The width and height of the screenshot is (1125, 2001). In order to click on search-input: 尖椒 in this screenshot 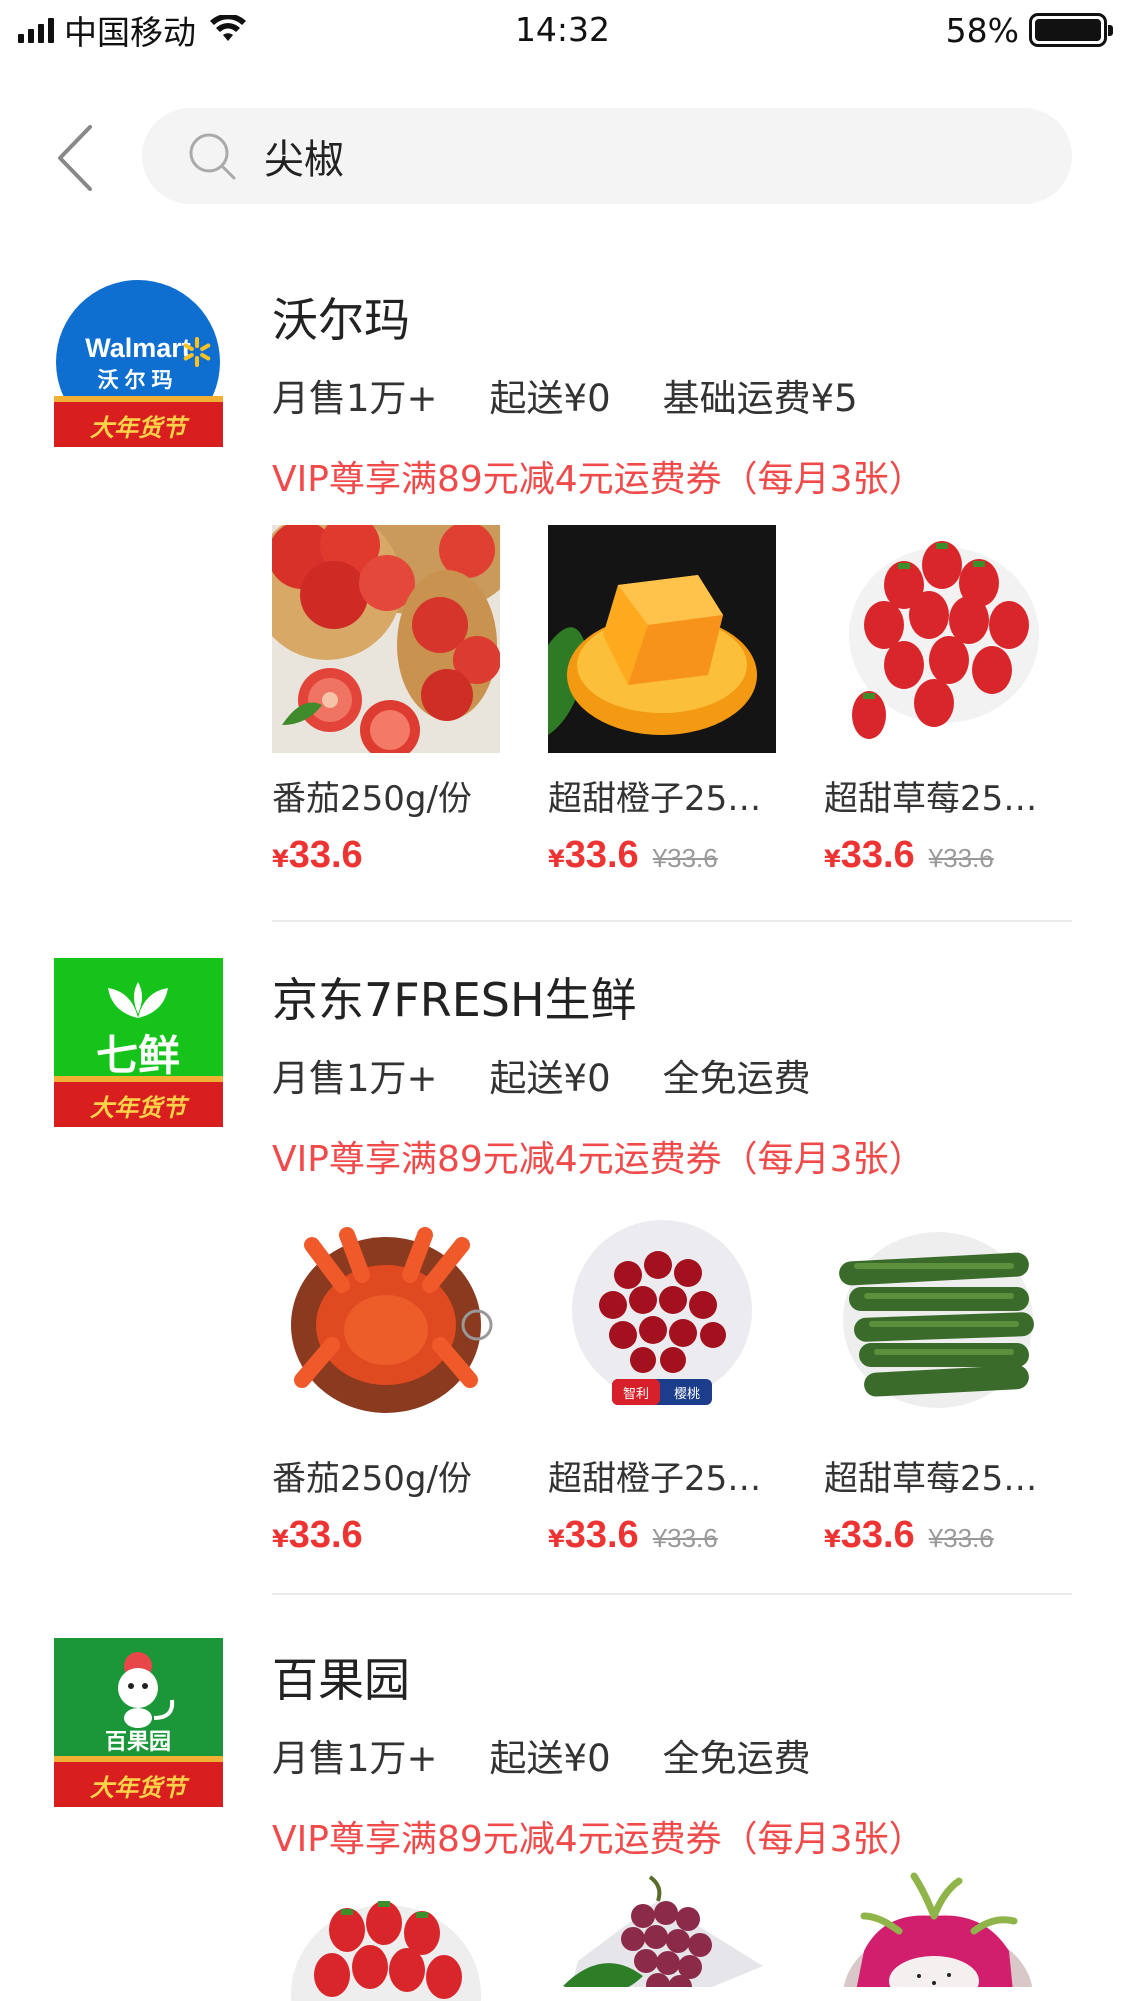, I will do `click(607, 156)`.